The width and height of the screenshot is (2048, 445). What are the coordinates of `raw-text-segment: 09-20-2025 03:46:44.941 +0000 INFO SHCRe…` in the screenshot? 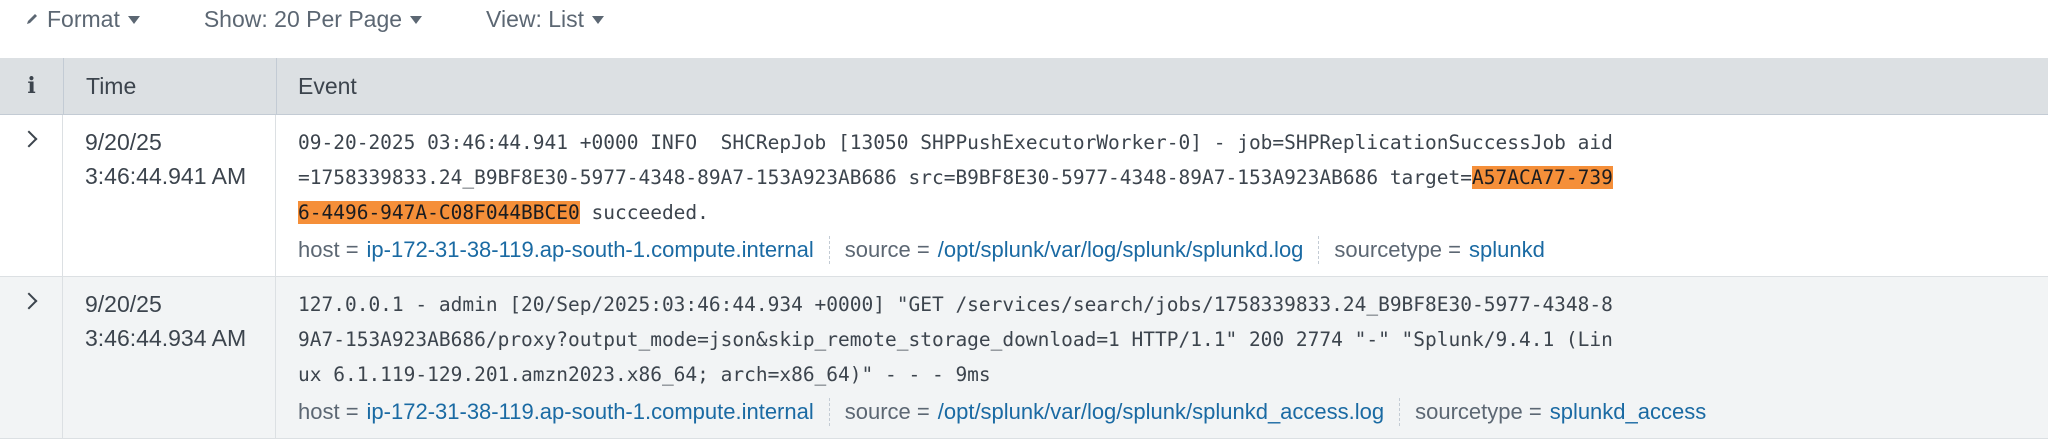 It's located at (955, 160).